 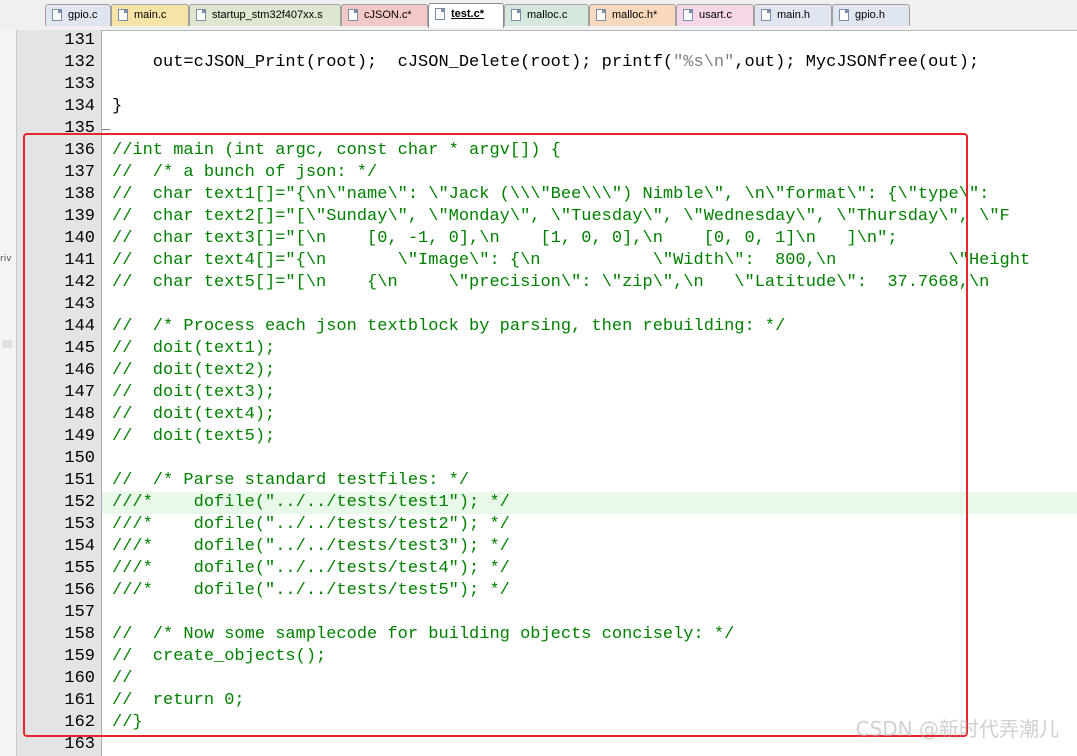 I want to click on left-panel-edge: riv, so click(x=8, y=393).